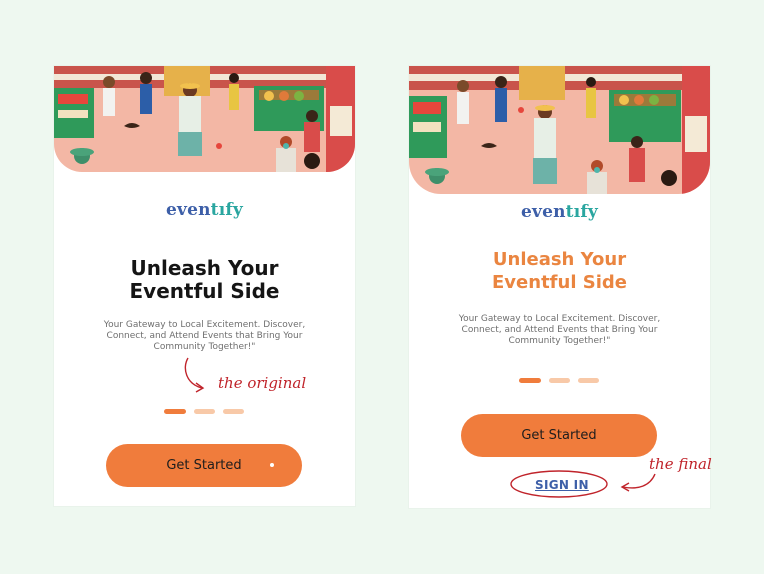 The width and height of the screenshot is (764, 574). What do you see at coordinates (193, 373) in the screenshot?
I see `arrow-original` at bounding box center [193, 373].